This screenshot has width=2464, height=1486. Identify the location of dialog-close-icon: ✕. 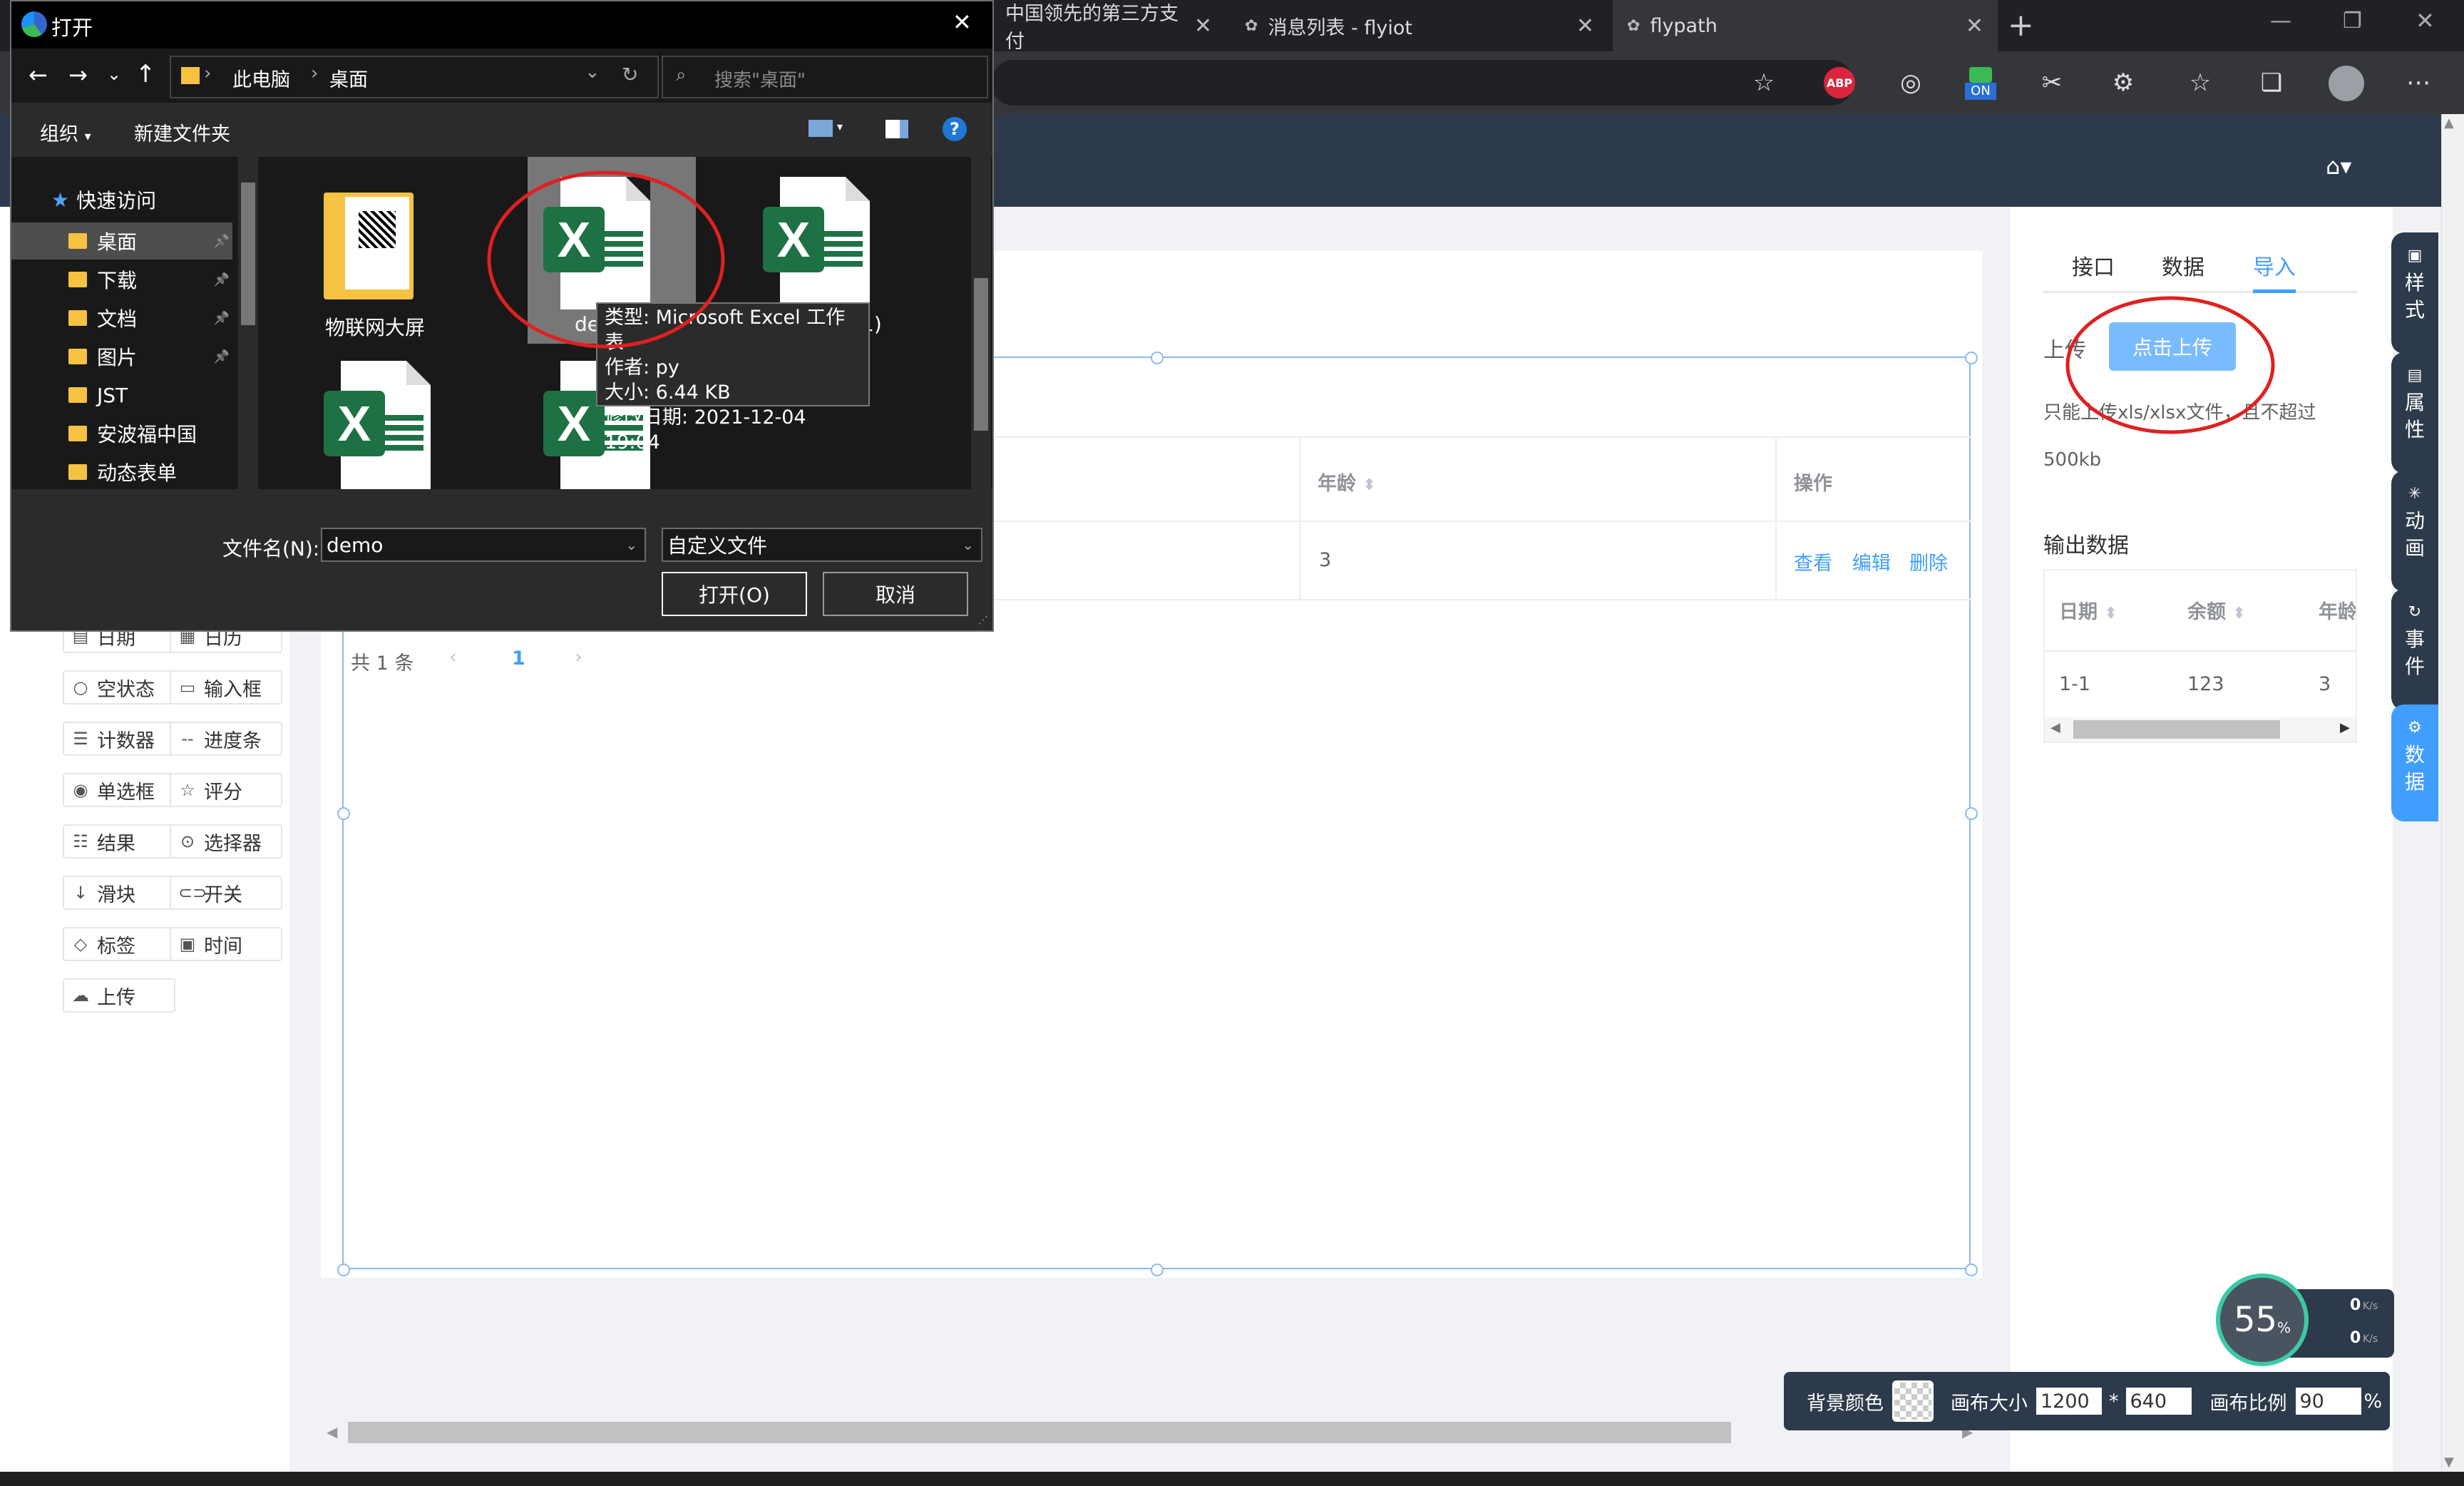
(962, 22).